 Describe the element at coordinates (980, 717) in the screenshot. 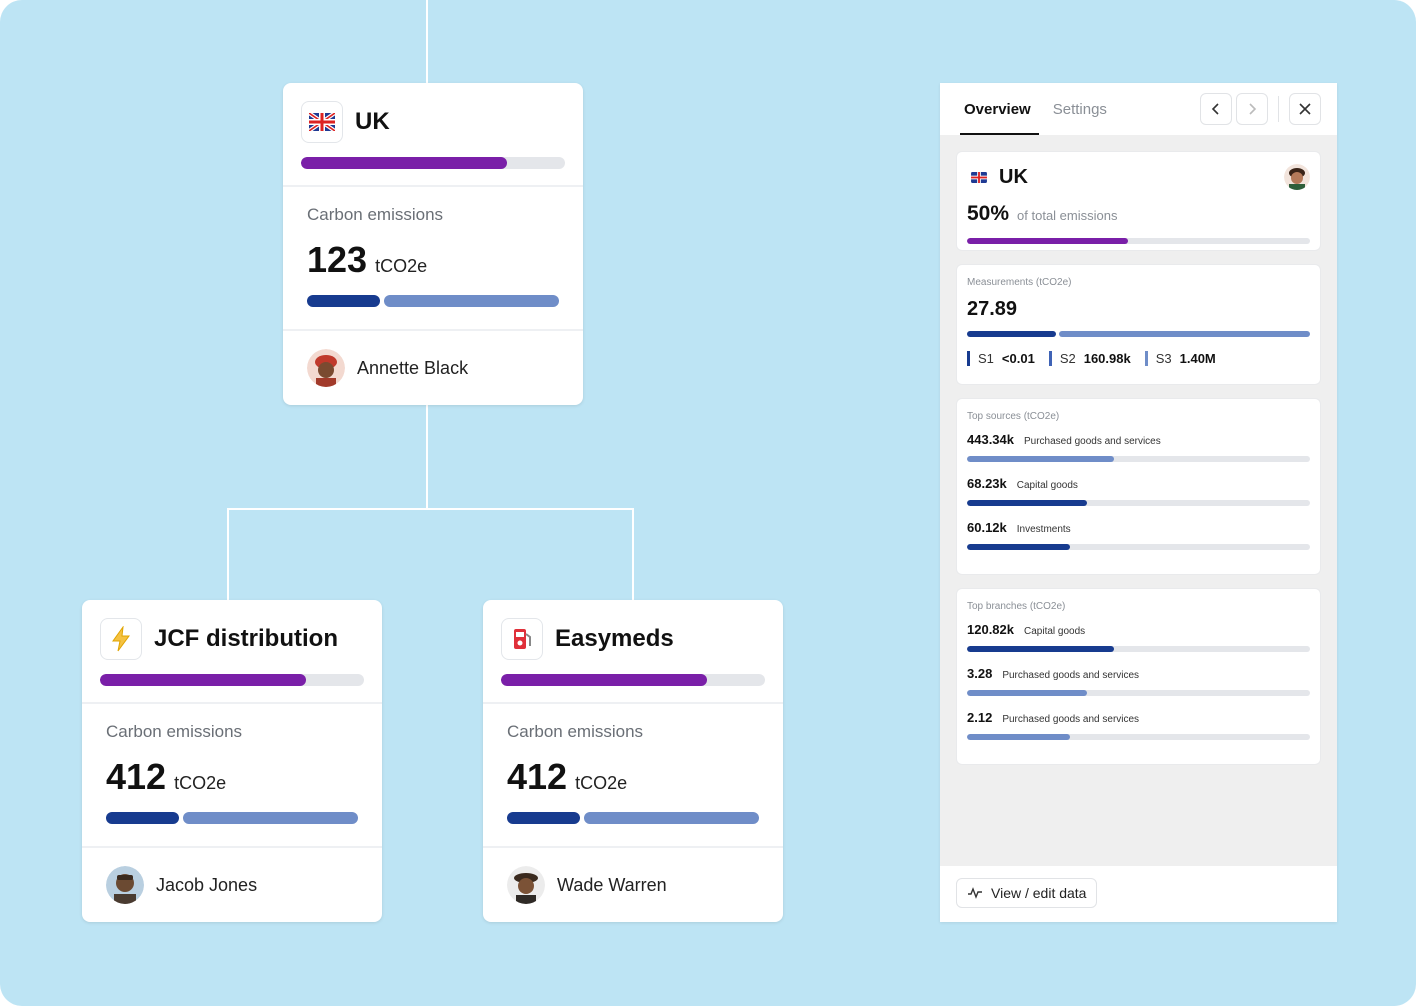

I see `branch-value: 2.12` at that location.